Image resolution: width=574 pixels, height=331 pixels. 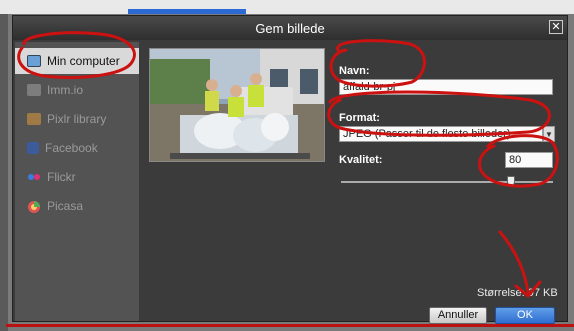 I want to click on file-size-text: Størrelse: 97 KB, so click(x=517, y=293).